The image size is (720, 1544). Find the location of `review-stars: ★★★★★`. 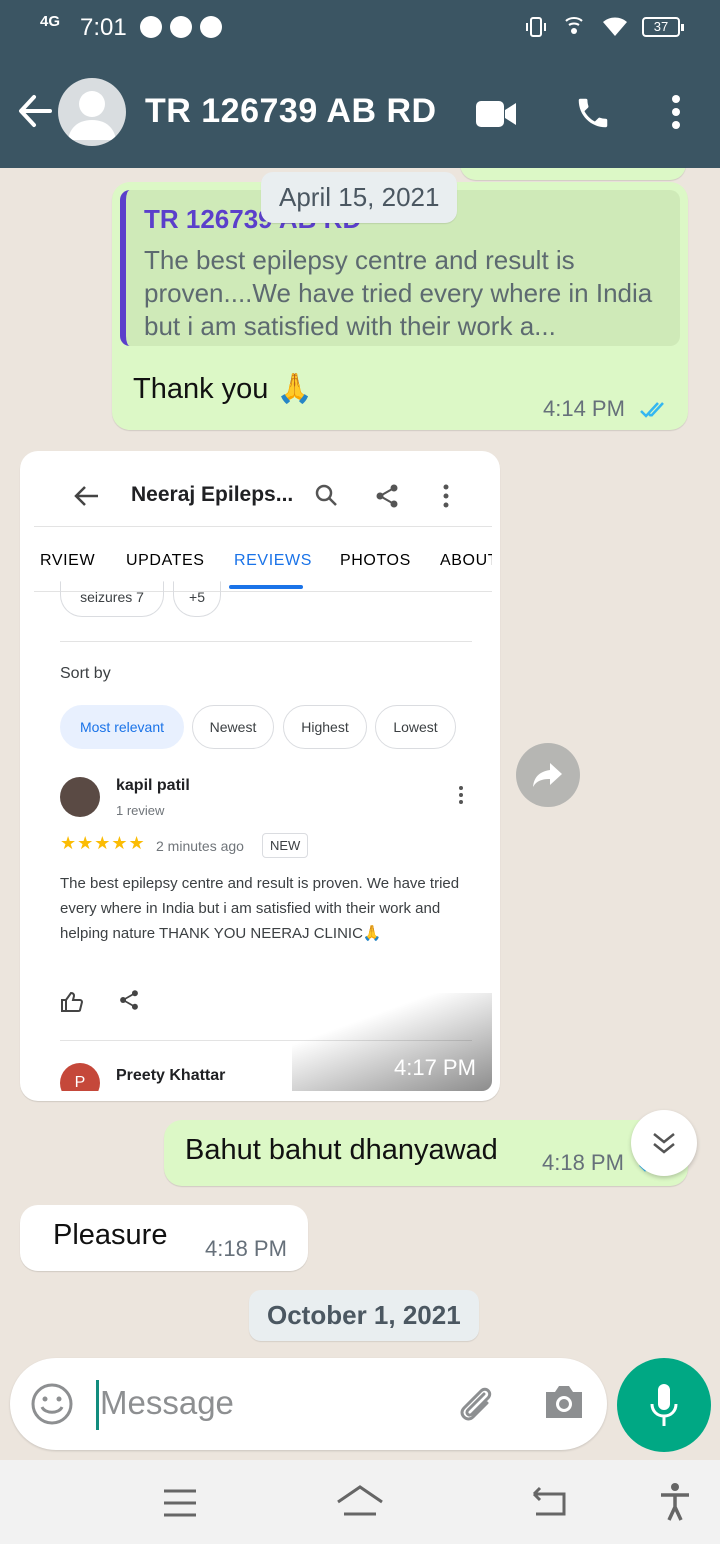

review-stars: ★★★★★ is located at coordinates (103, 843).